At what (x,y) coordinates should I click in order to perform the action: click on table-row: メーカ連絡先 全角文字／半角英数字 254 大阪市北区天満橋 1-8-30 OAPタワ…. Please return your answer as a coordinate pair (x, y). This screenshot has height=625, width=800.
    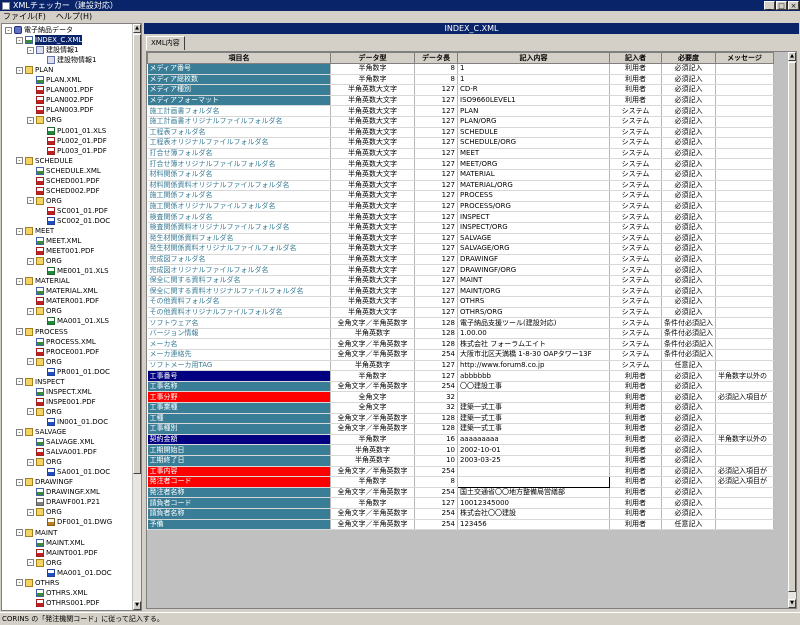
    Looking at the image, I should click on (460, 355).